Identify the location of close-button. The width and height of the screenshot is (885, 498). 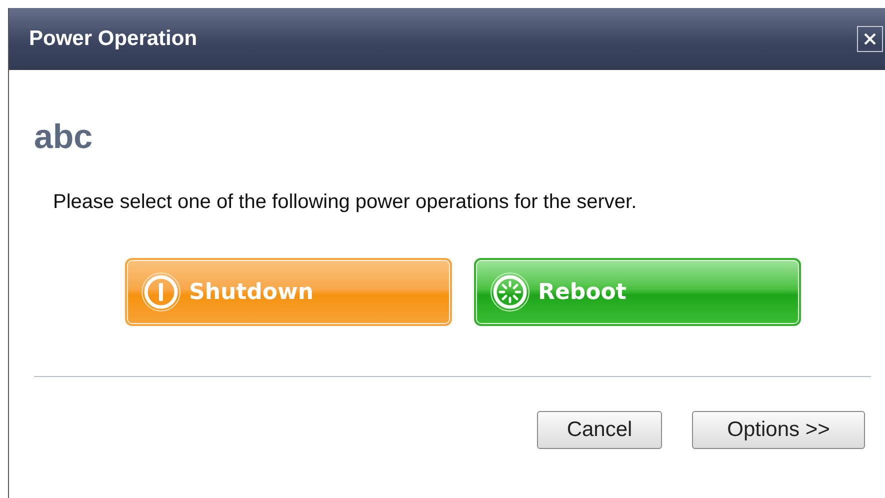
(870, 39).